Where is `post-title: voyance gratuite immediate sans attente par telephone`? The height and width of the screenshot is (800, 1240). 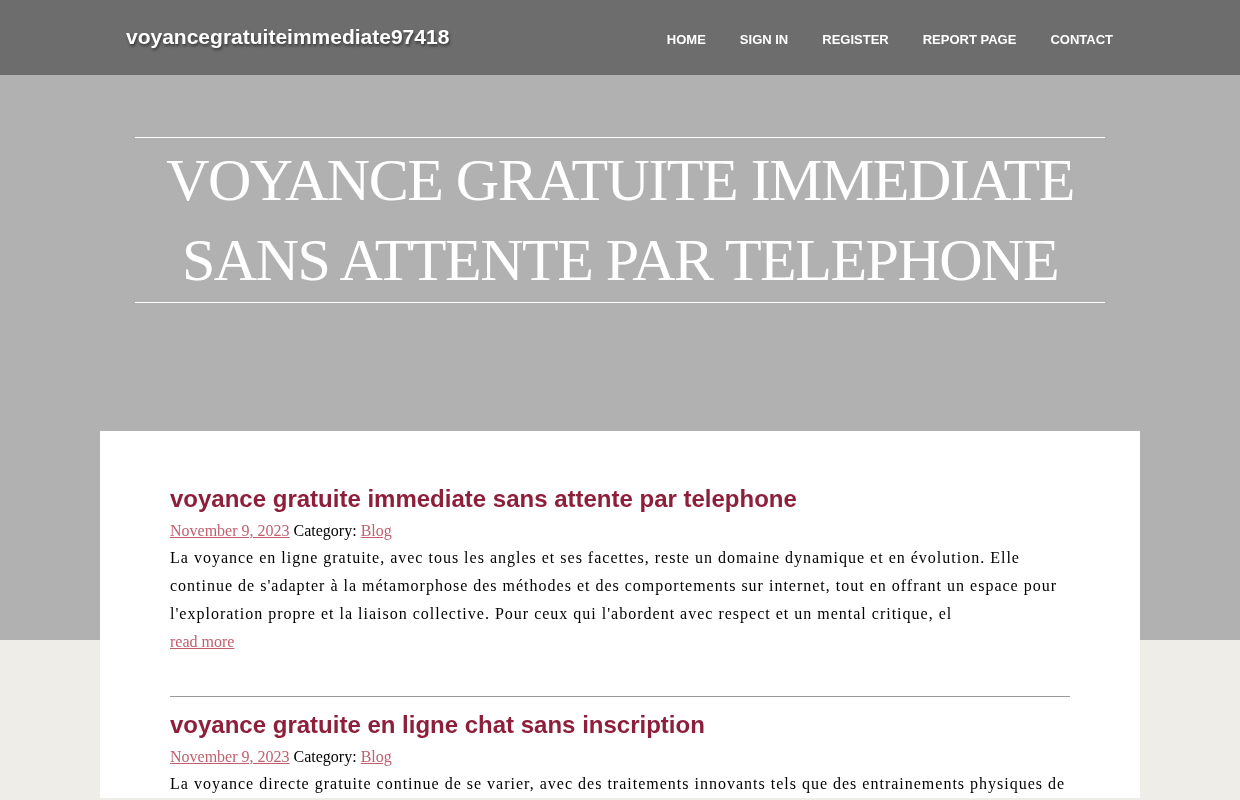
post-title: voyance gratuite immediate sans attente par telephone is located at coordinates (620, 499).